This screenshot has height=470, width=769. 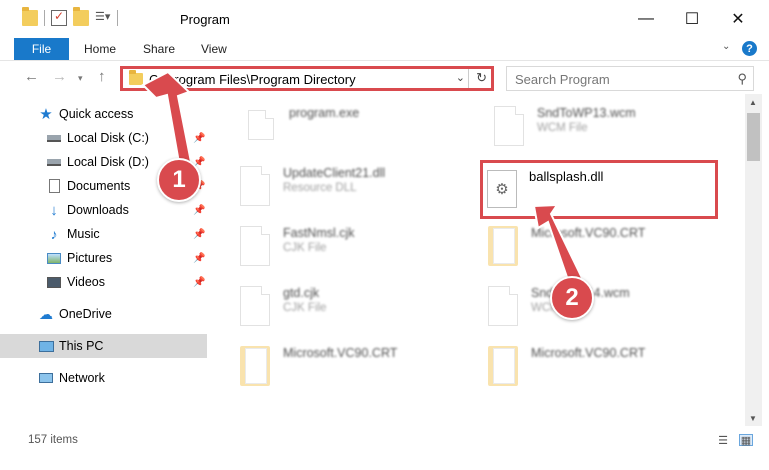 What do you see at coordinates (179, 180) in the screenshot?
I see `step-1-badge: 1` at bounding box center [179, 180].